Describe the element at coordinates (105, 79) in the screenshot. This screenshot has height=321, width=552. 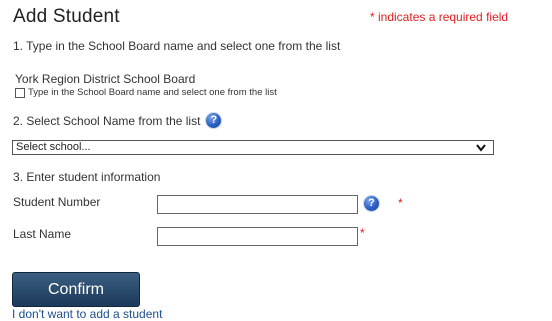
I see `selected-school-board: York Region District School Board` at that location.